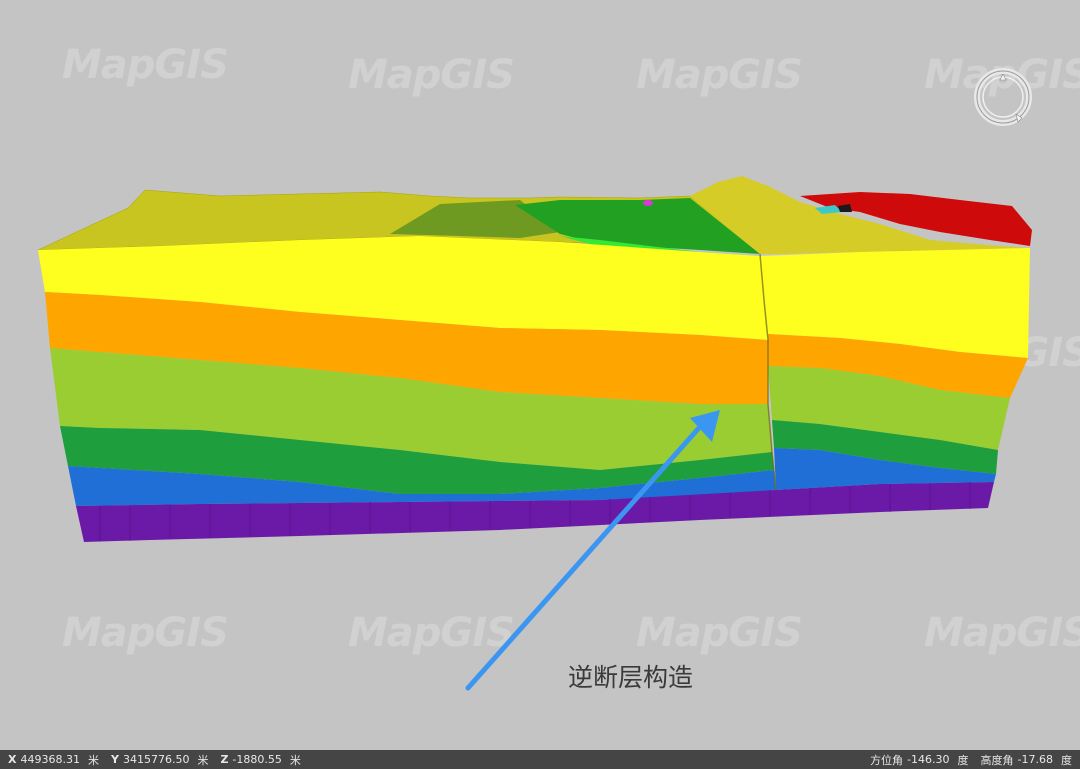  What do you see at coordinates (1035, 759) in the screenshot?
I see `elevation-value: -17.68` at bounding box center [1035, 759].